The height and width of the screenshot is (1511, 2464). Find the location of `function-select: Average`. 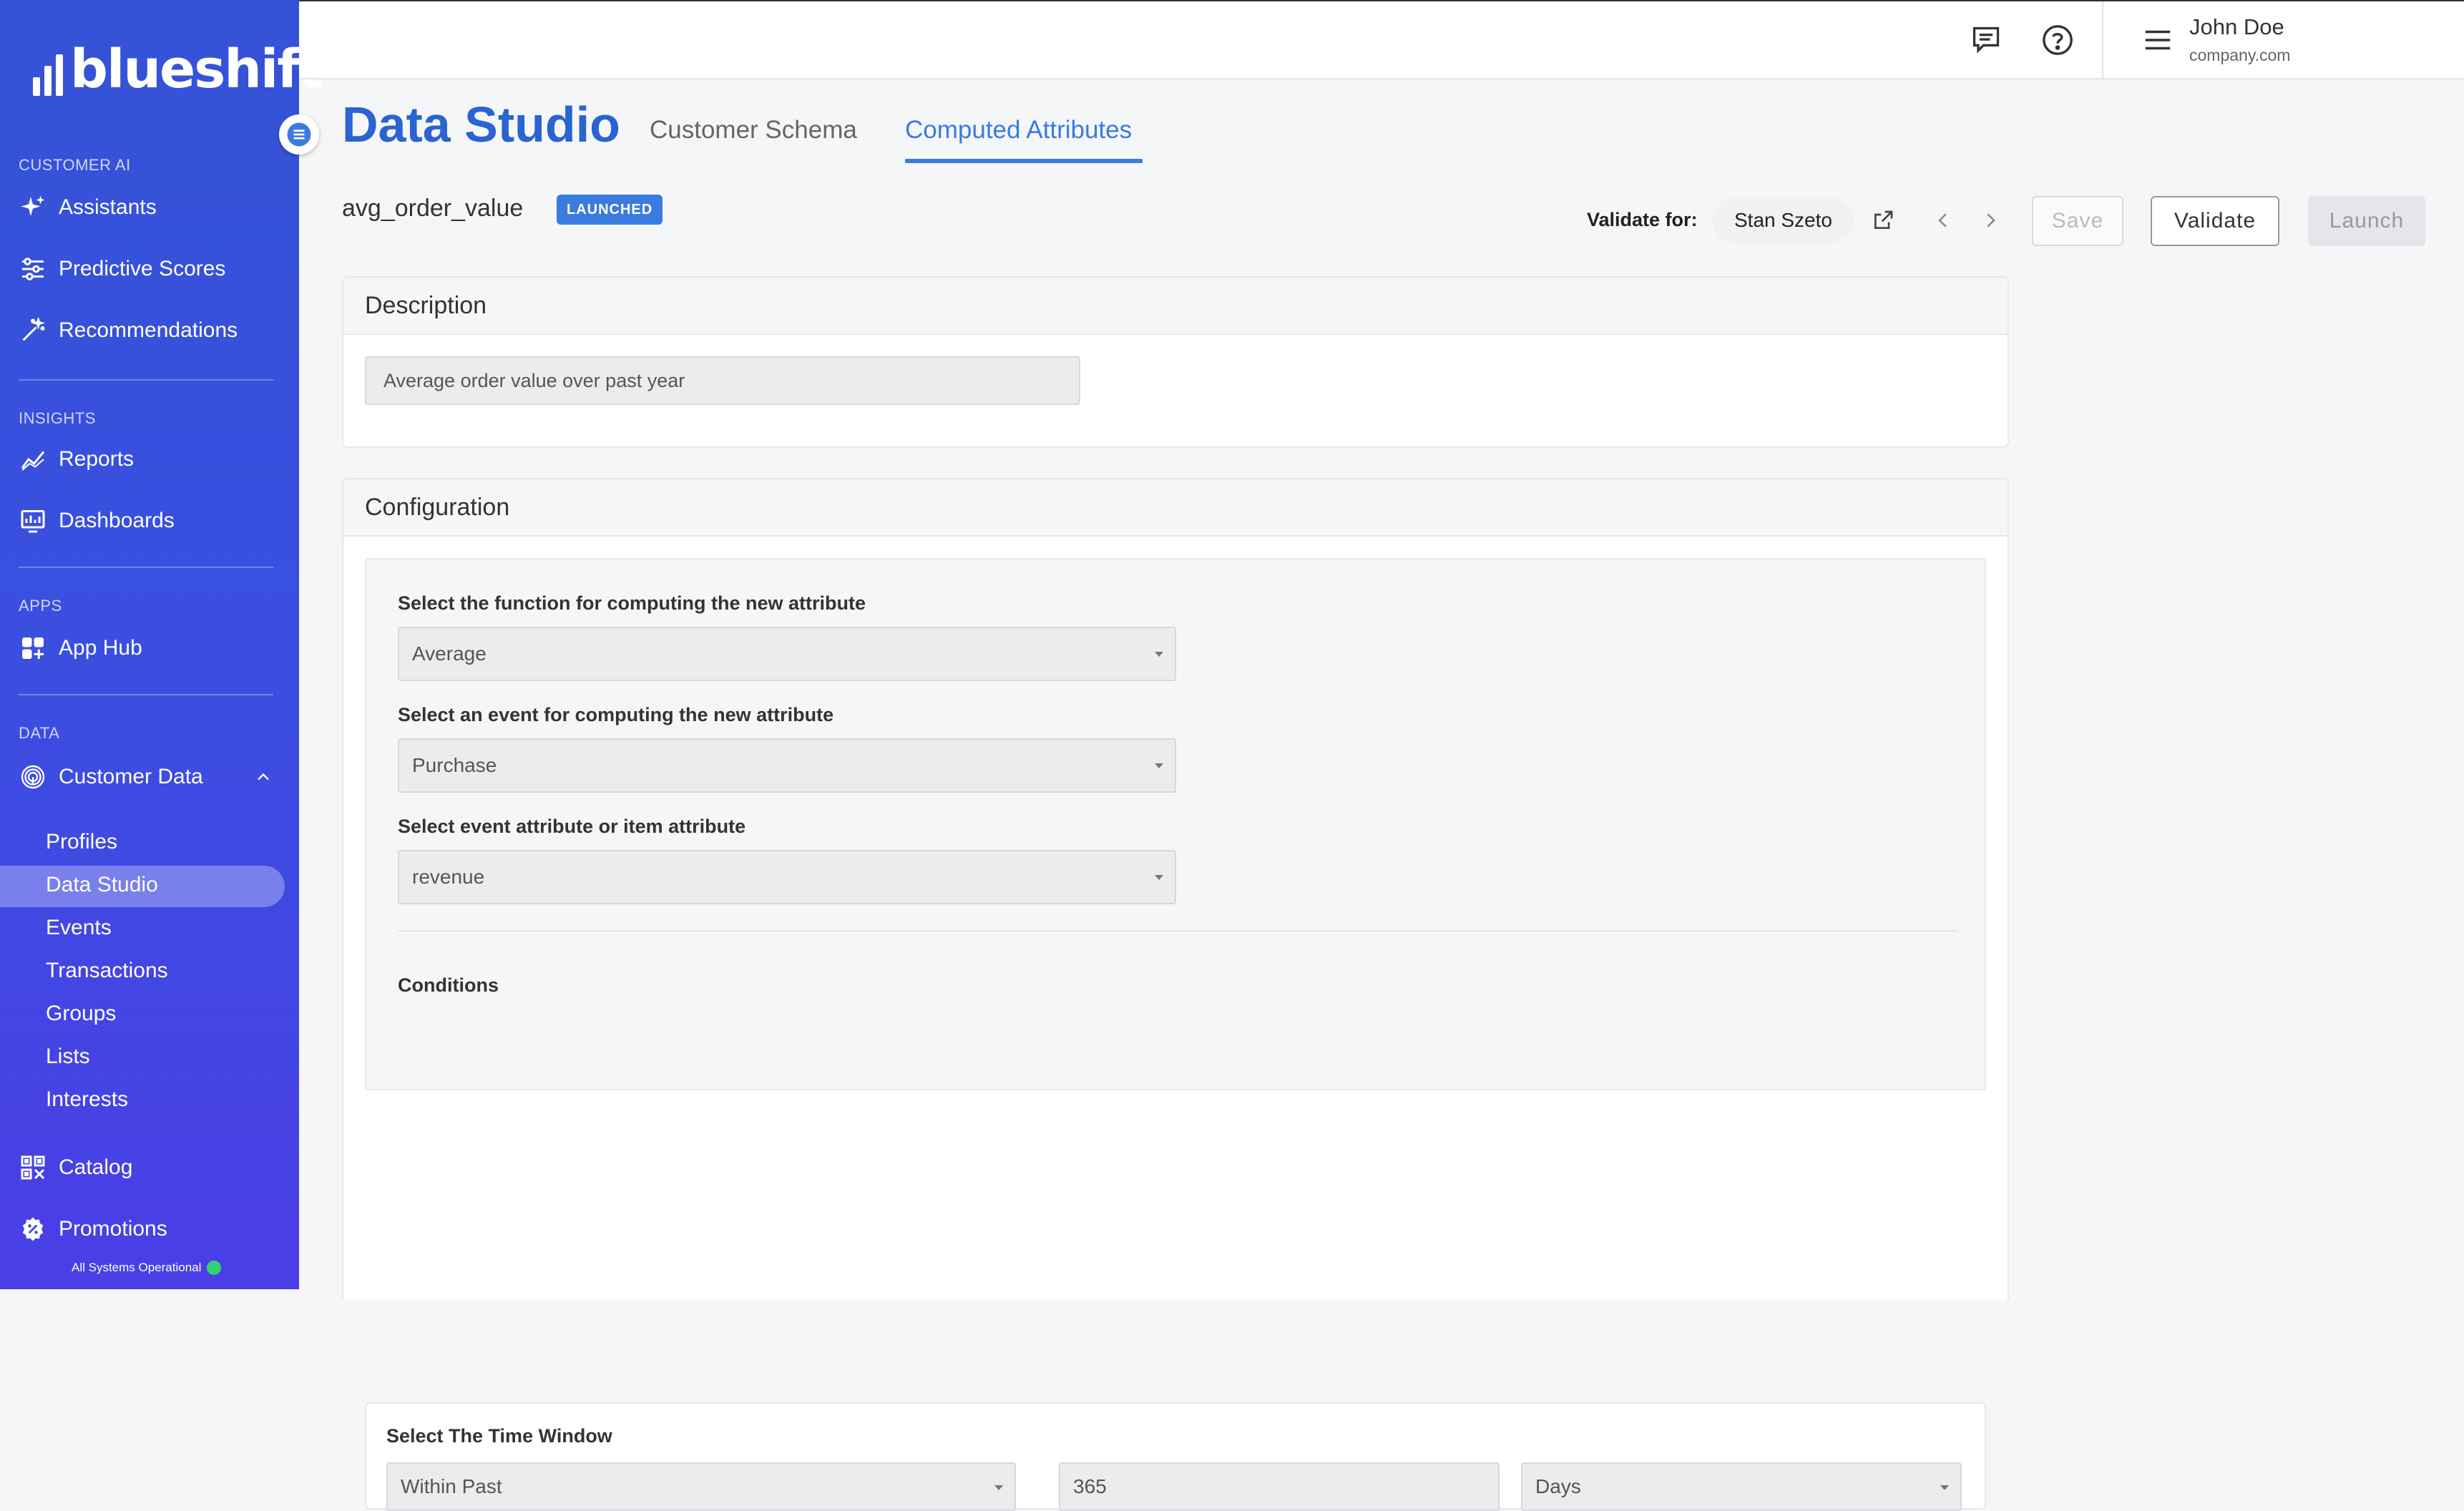

function-select: Average is located at coordinates (787, 654).